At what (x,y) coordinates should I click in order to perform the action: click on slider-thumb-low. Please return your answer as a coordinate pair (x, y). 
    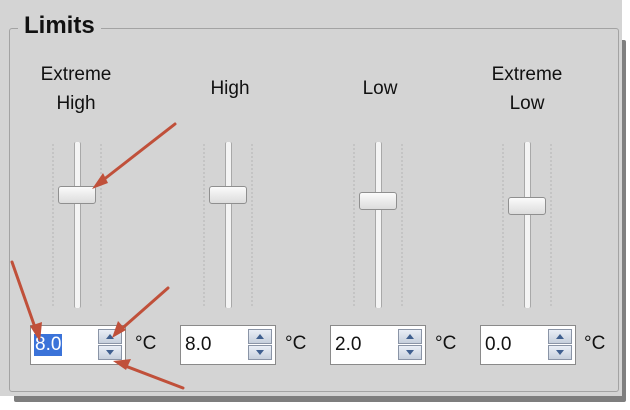
    Looking at the image, I should click on (378, 201).